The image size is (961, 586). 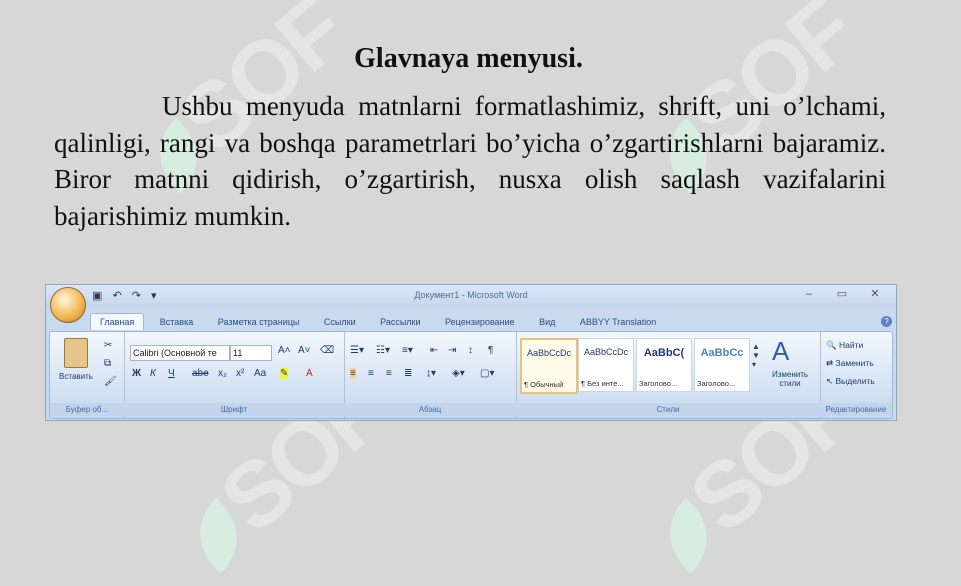 I want to click on paste-button-label: Вставить, so click(x=76, y=376).